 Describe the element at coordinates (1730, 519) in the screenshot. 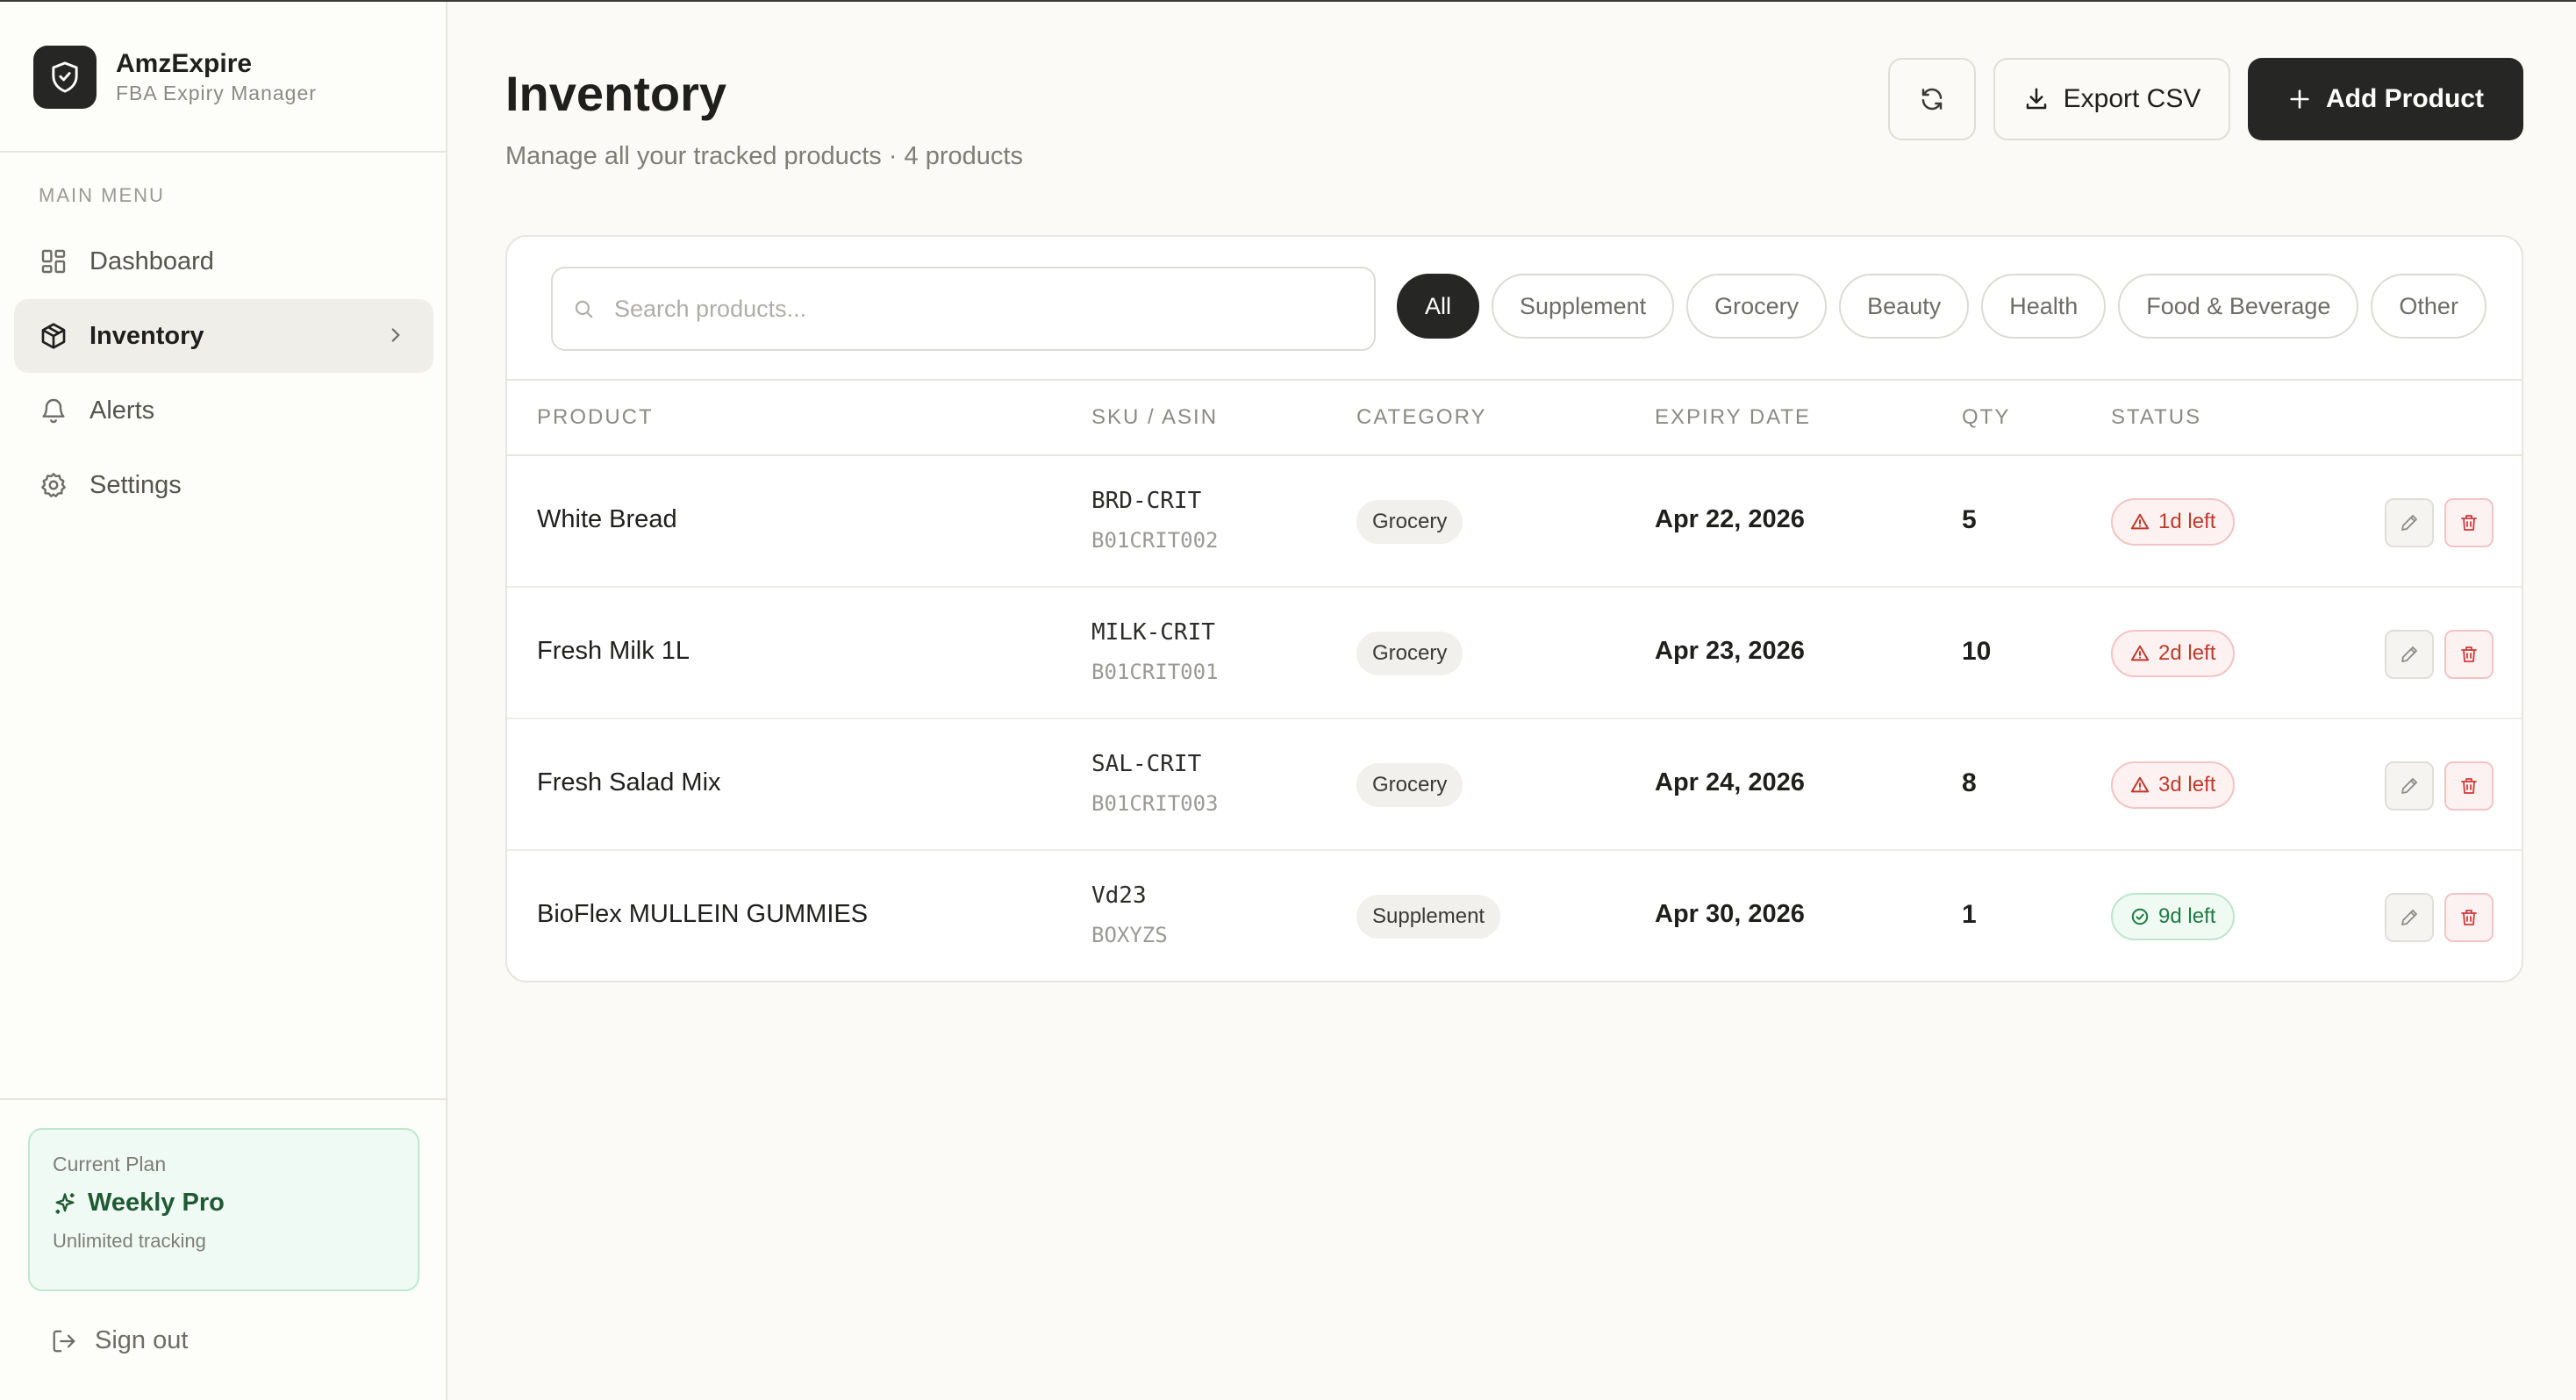

I see `expiry-date: Apr 22, 2026` at that location.